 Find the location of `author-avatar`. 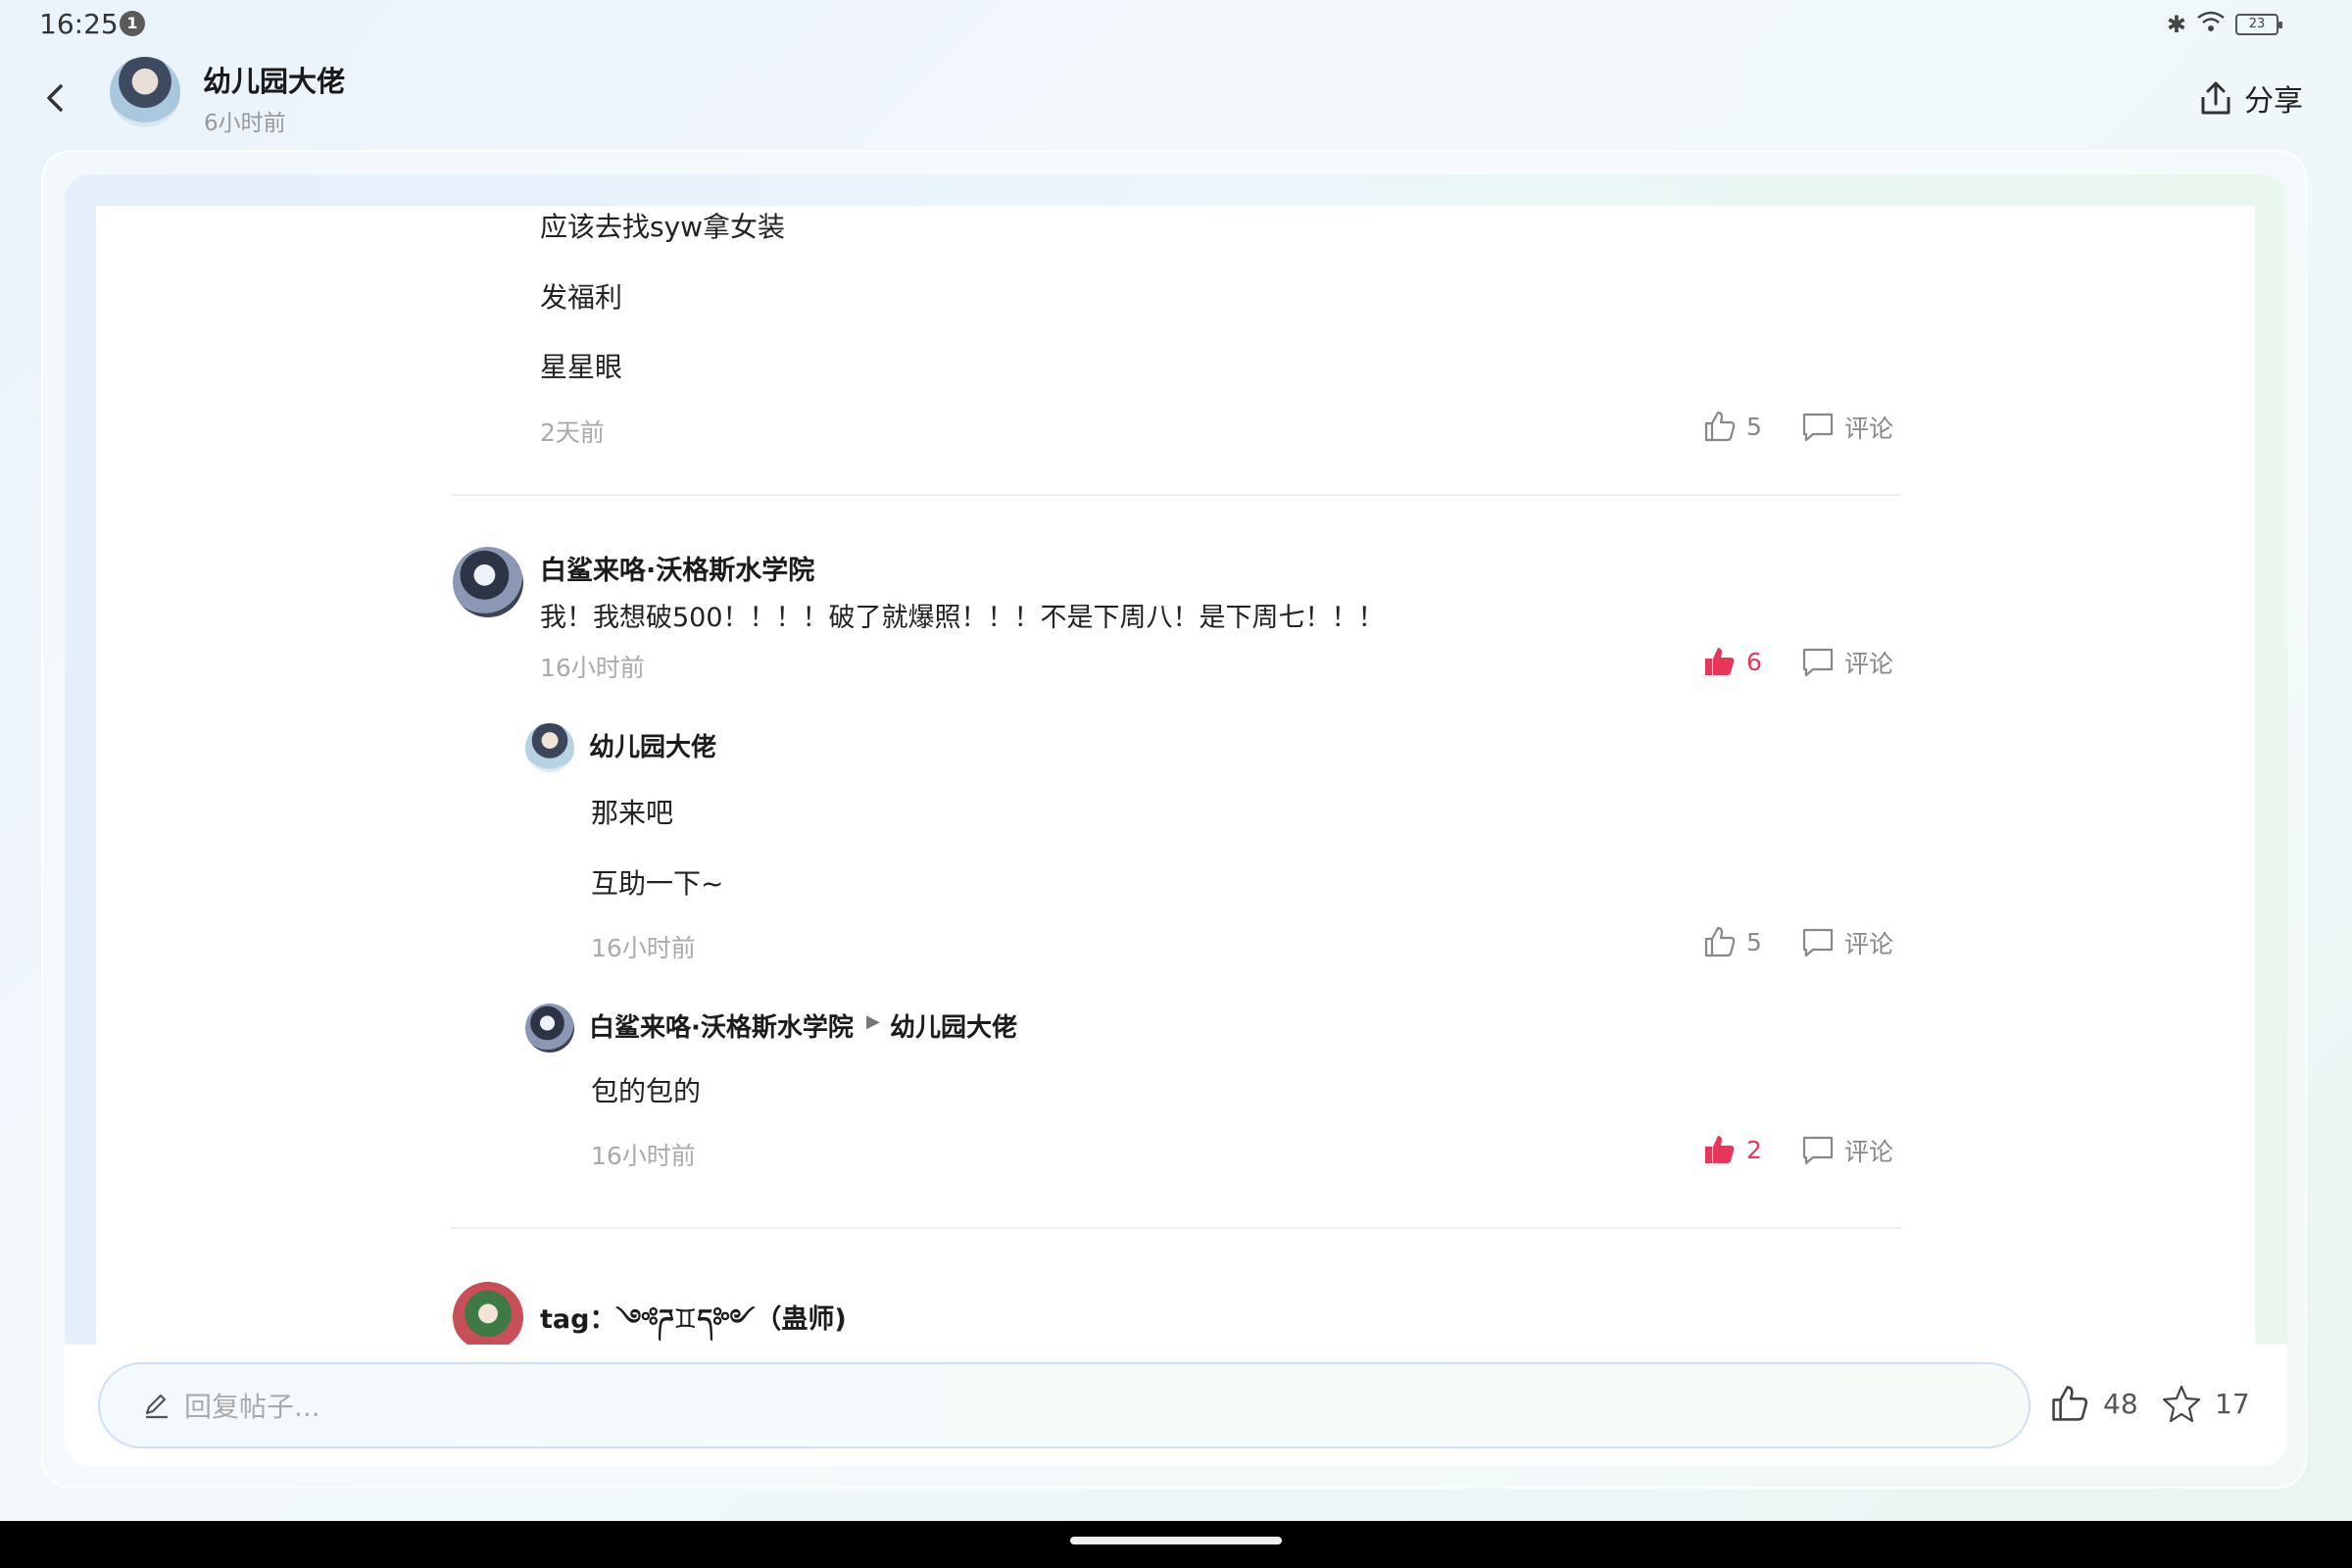

author-avatar is located at coordinates (145, 92).